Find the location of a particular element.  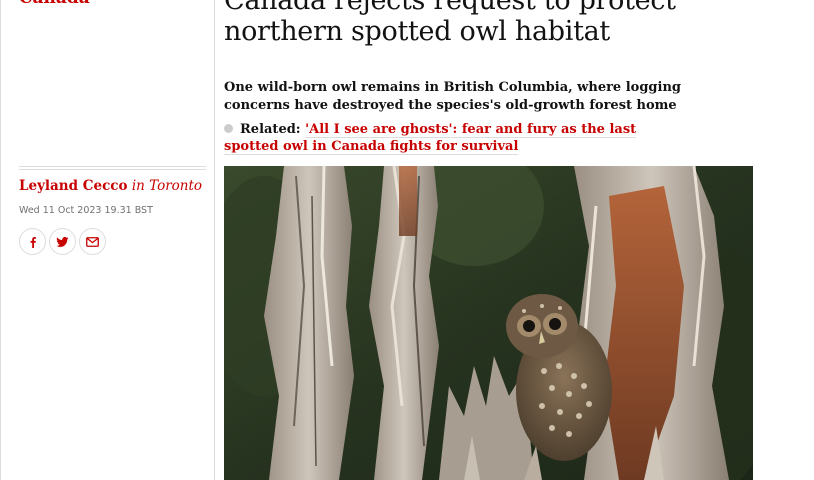

share-buttons is located at coordinates (62, 241).